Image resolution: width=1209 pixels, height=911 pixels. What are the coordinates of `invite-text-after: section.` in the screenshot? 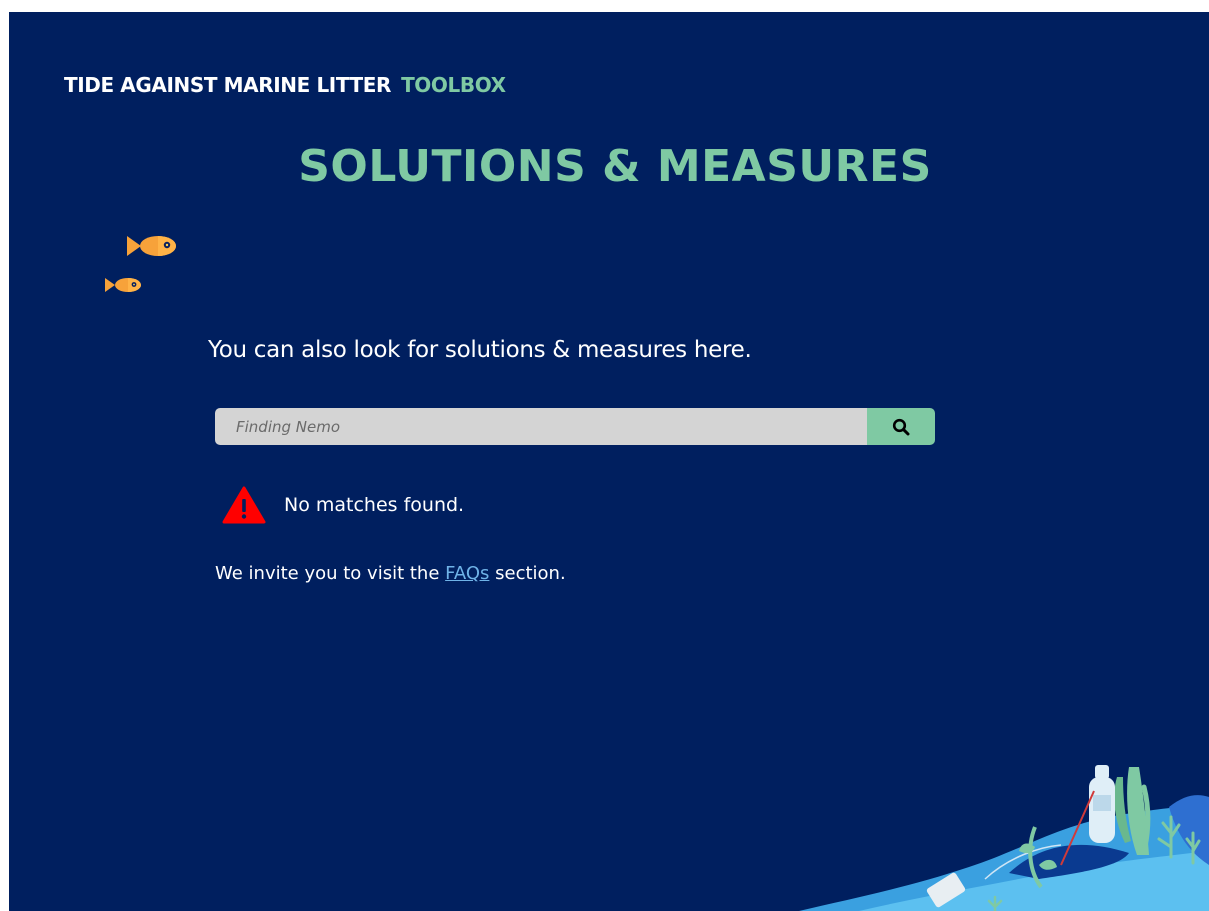 It's located at (530, 573).